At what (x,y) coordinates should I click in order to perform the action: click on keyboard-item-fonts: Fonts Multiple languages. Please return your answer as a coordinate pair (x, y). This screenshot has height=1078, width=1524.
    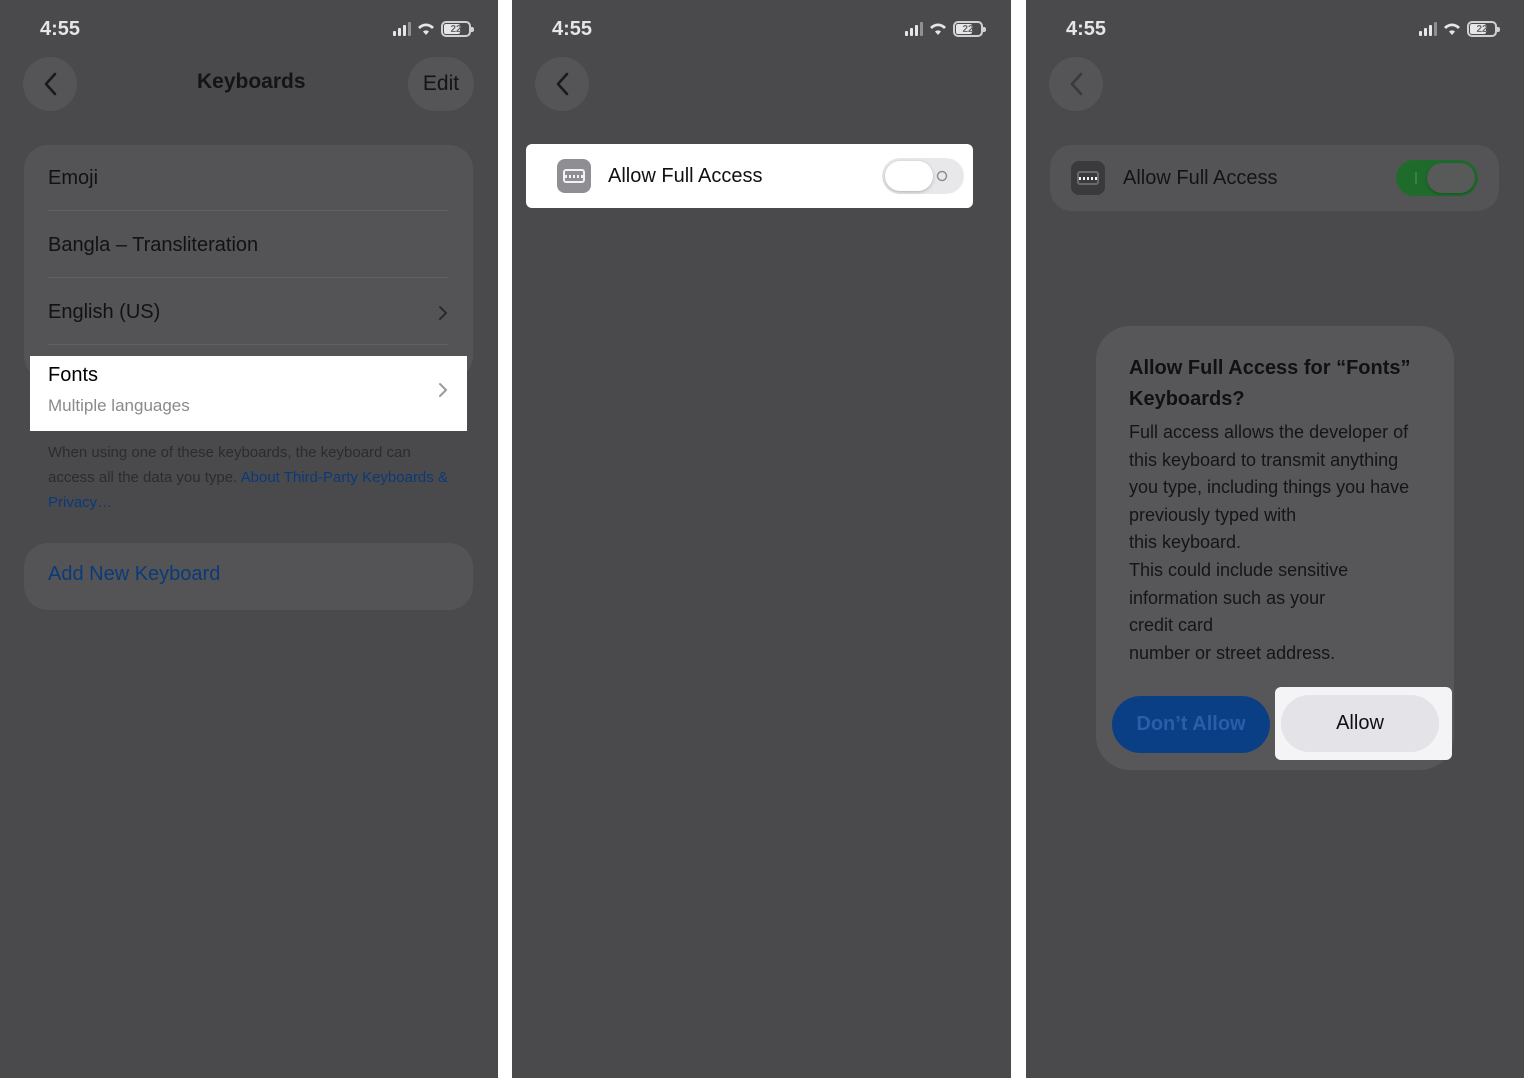
    Looking at the image, I should click on (248, 393).